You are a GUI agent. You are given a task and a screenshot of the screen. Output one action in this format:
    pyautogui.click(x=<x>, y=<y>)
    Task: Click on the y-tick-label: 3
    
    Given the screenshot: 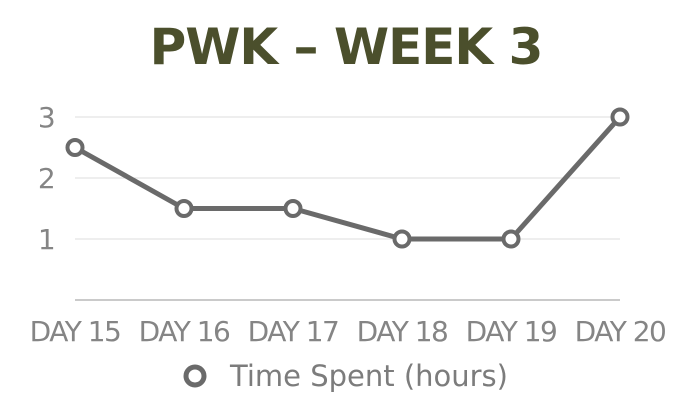 What is the action you would take?
    pyautogui.click(x=46, y=117)
    